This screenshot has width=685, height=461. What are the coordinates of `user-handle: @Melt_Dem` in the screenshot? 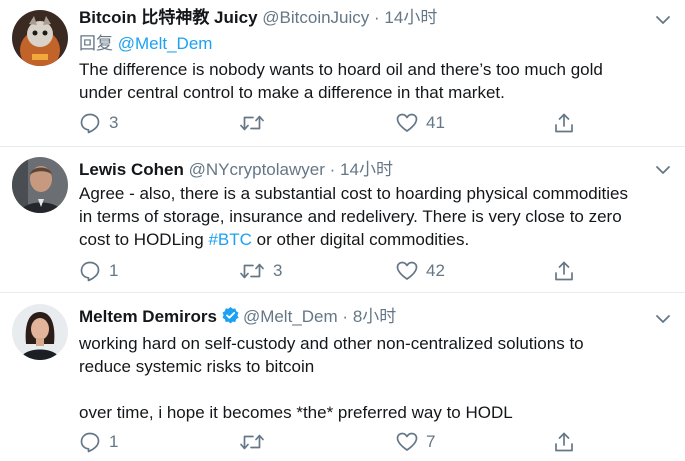 It's located at (290, 316).